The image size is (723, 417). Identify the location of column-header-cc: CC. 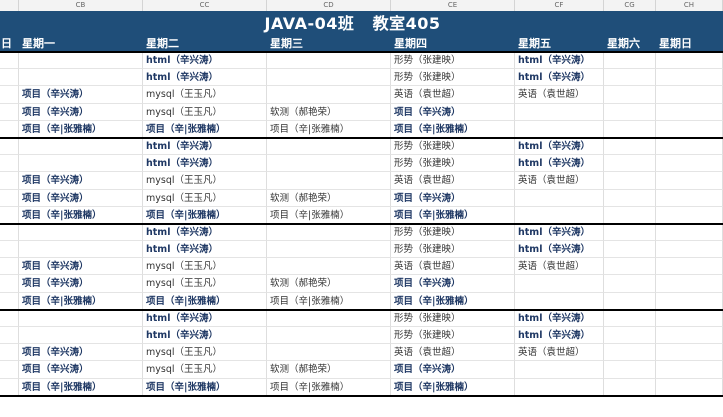
(205, 5).